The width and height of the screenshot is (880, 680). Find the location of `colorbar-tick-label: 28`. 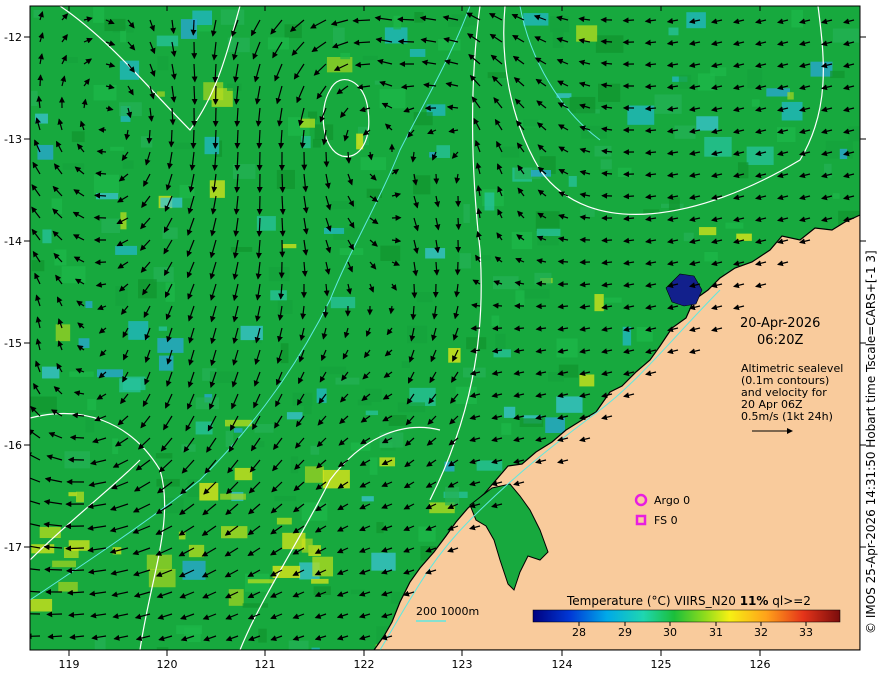

colorbar-tick-label: 28 is located at coordinates (579, 632).